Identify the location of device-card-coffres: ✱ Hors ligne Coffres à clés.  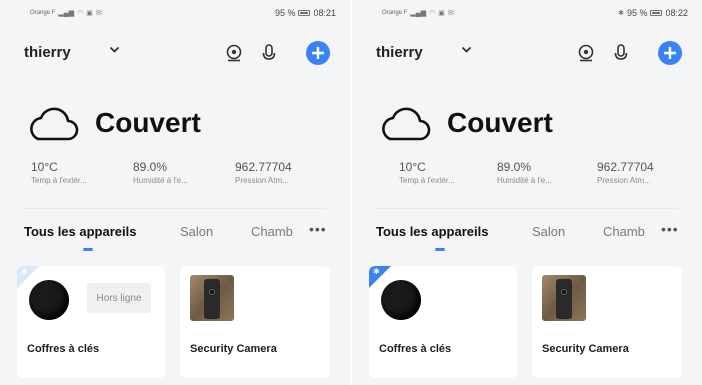
(91, 322).